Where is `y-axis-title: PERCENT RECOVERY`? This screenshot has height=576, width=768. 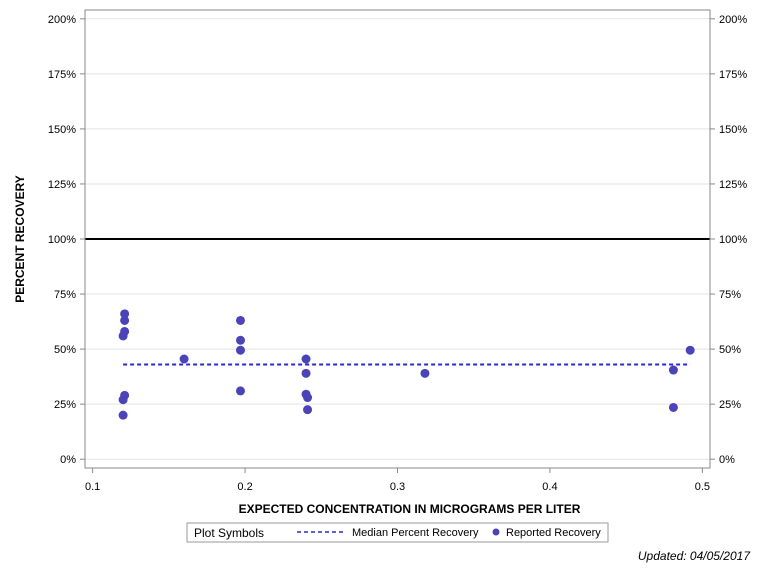
y-axis-title: PERCENT RECOVERY is located at coordinates (20, 239).